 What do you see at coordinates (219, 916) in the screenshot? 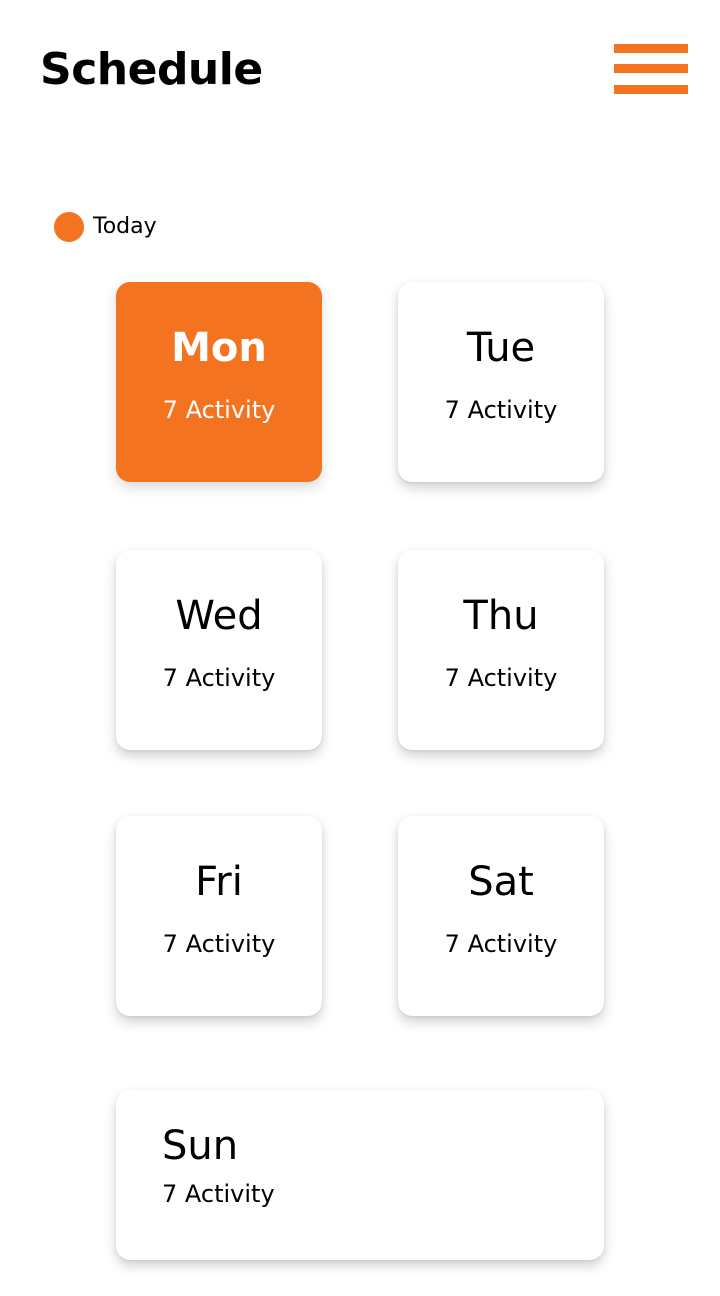
I see `day-card-fri: Fri 7 Activity` at bounding box center [219, 916].